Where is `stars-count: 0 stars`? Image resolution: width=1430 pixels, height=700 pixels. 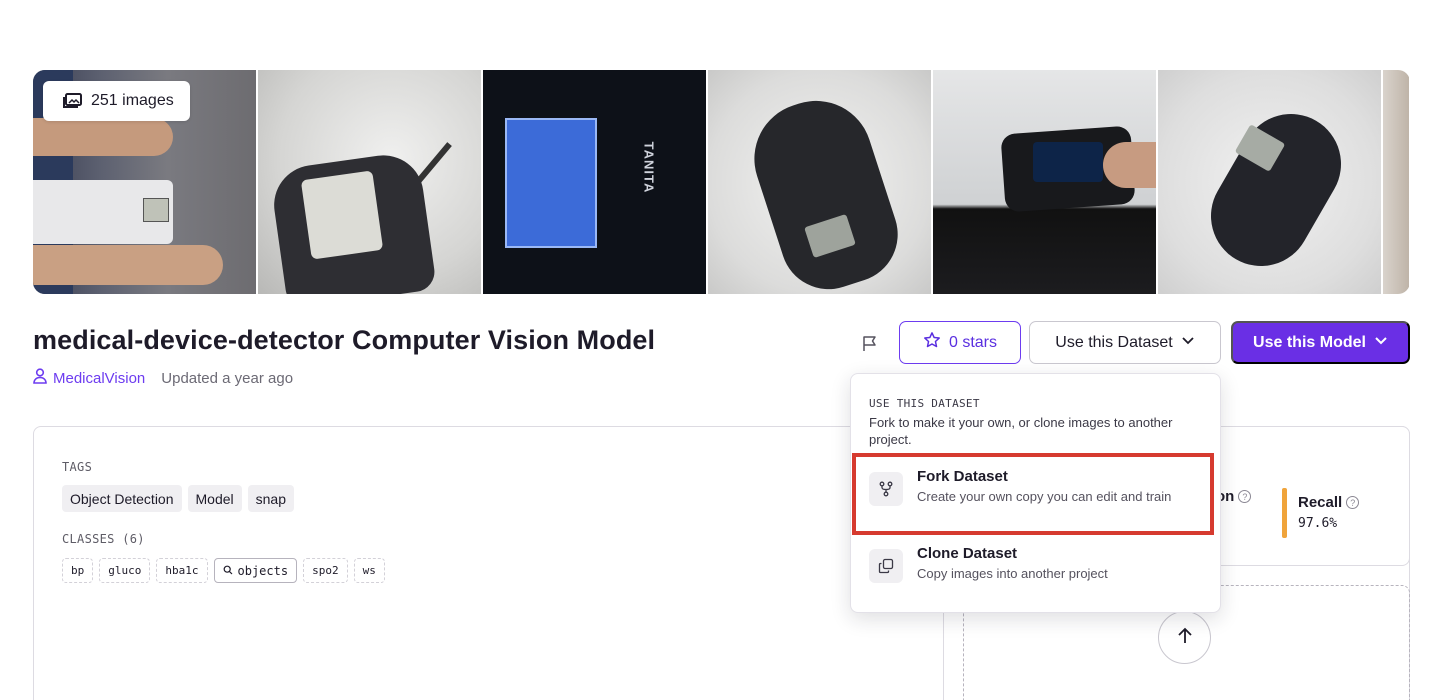
stars-count: 0 stars is located at coordinates (972, 342).